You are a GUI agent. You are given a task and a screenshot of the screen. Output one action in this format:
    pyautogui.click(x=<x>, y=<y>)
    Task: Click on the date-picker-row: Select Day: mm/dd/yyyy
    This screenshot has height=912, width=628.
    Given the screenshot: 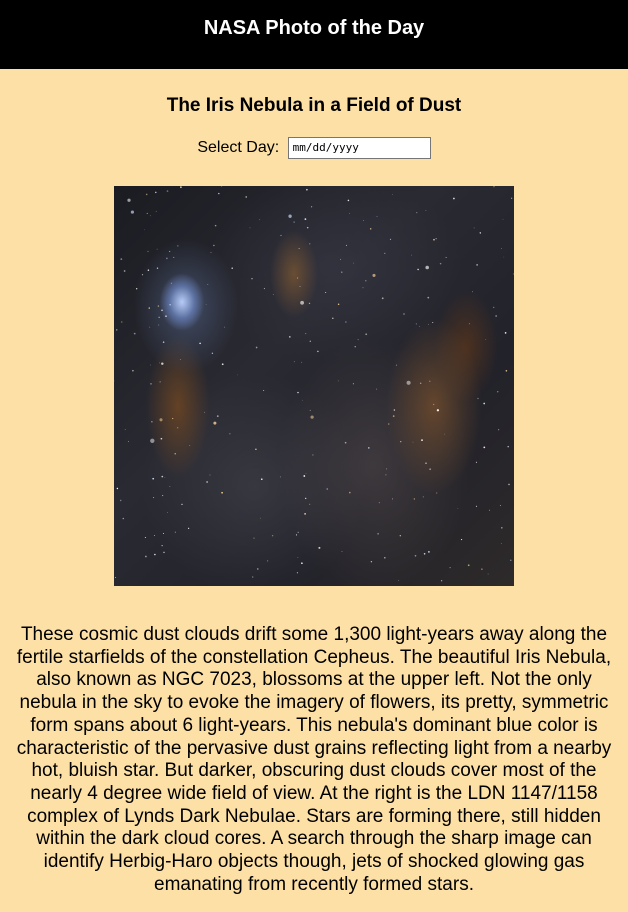 What is the action you would take?
    pyautogui.click(x=314, y=148)
    